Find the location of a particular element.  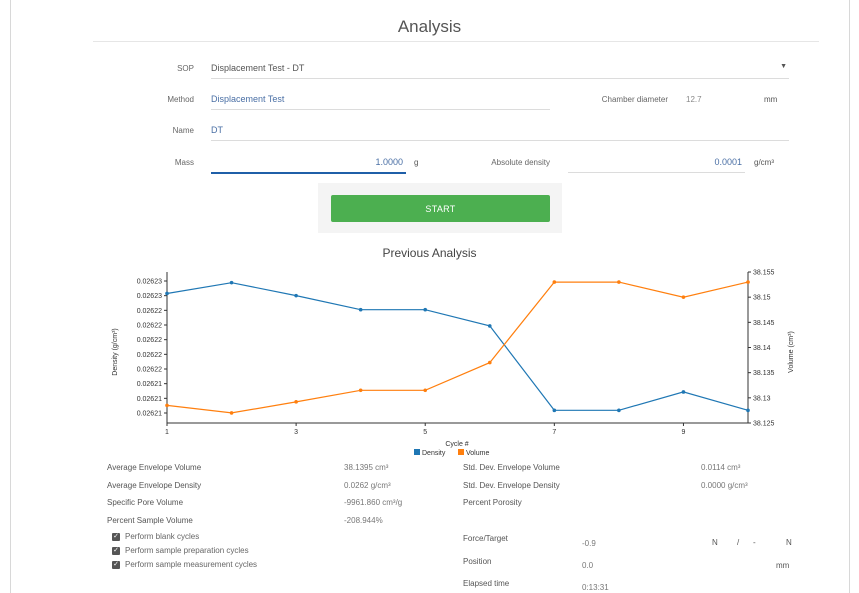

stat-value: 0.0000 g/cm³ is located at coordinates (724, 485).